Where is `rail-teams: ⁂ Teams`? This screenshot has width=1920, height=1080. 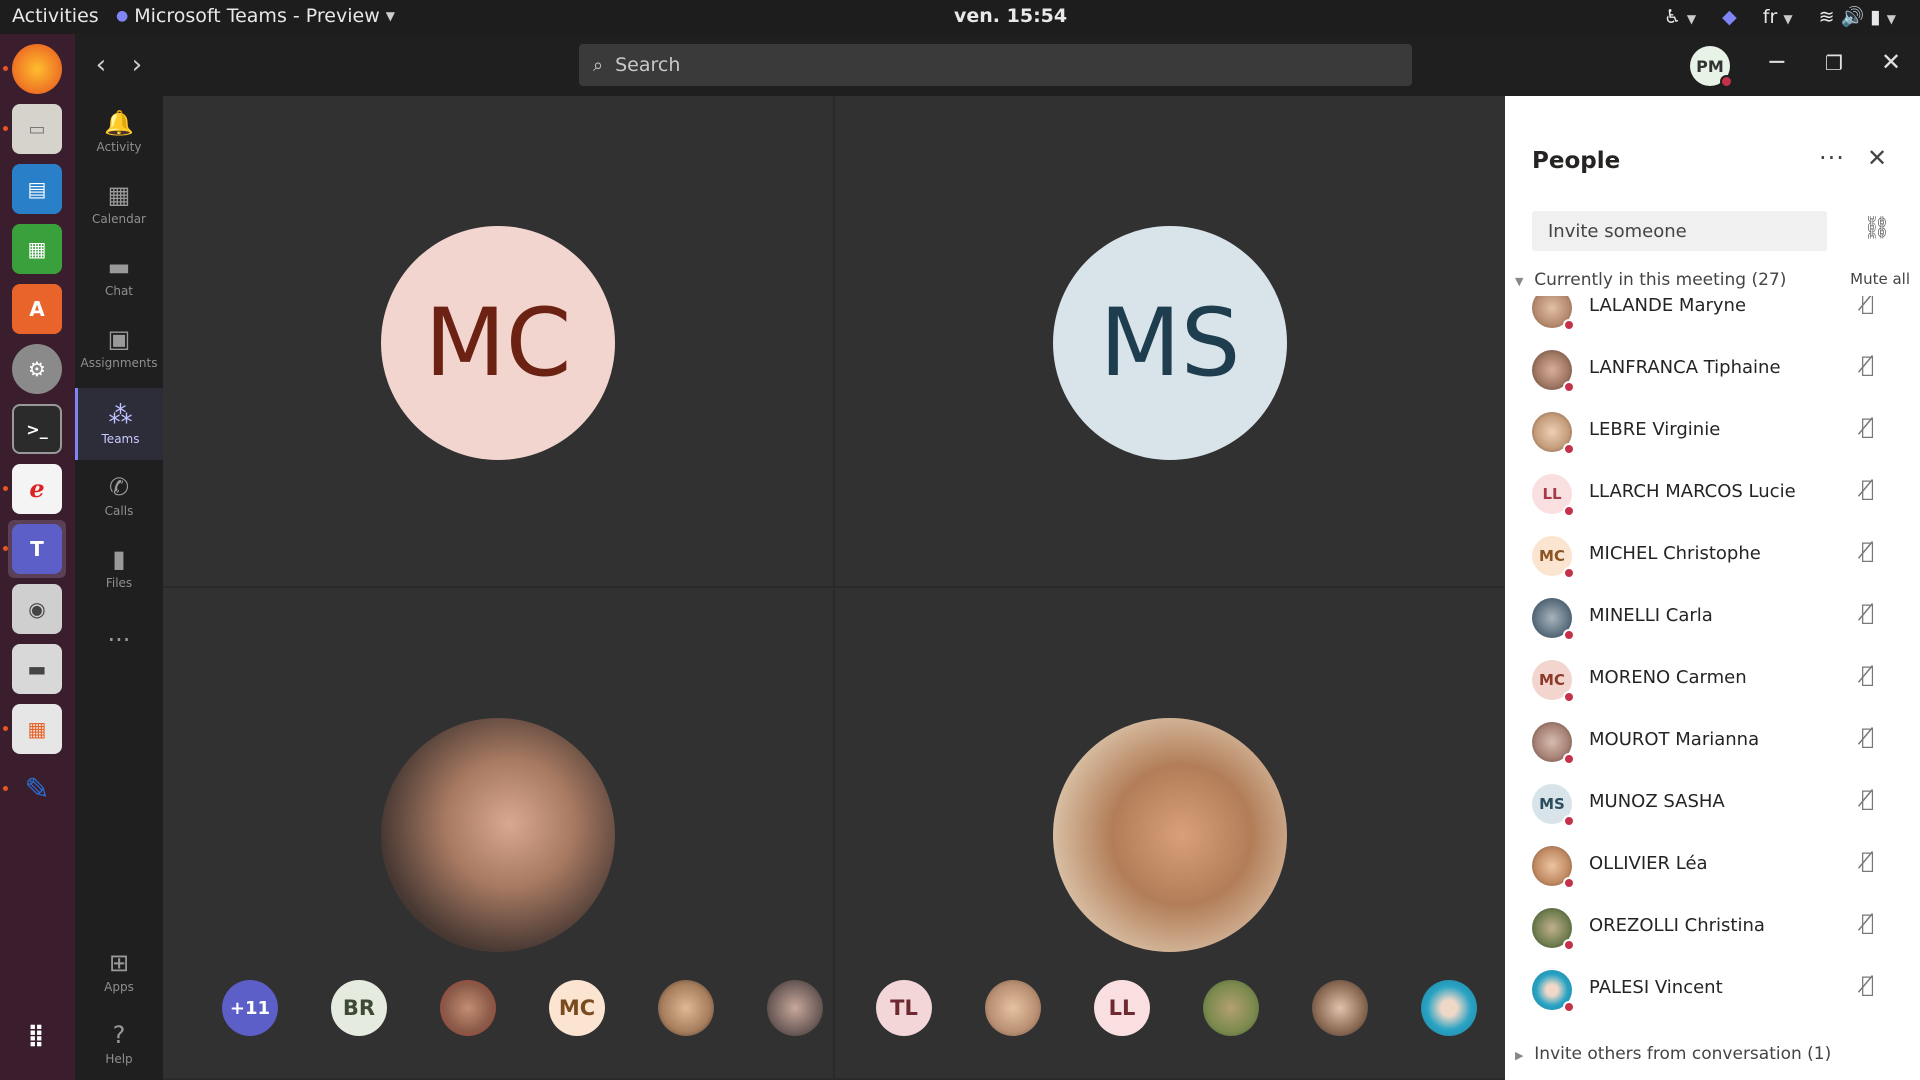 rail-teams: ⁂ Teams is located at coordinates (119, 424).